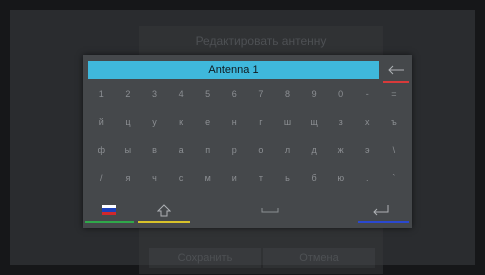 This screenshot has height=275, width=485. I want to click on keyboard-row-digits: 1 2 3 4 5 6 7 8 9 0- =, so click(248, 94).